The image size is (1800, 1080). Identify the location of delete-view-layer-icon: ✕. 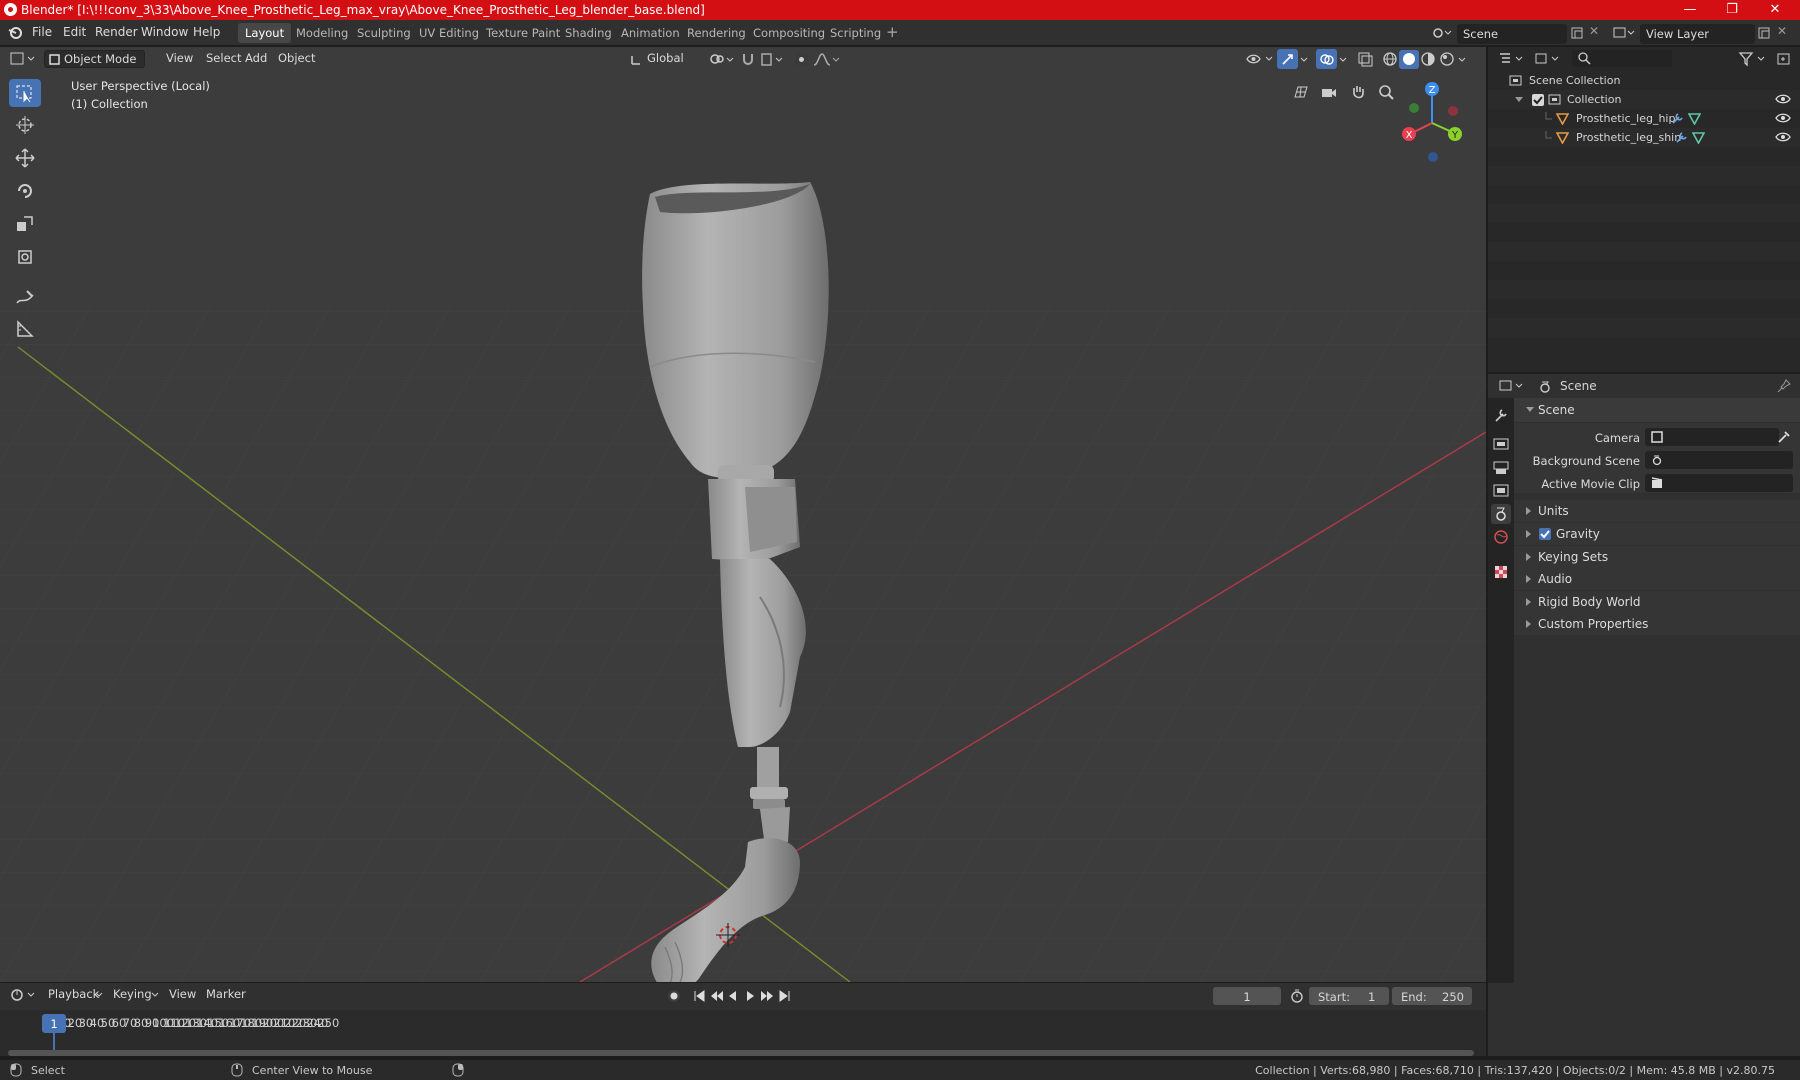
(1782, 31).